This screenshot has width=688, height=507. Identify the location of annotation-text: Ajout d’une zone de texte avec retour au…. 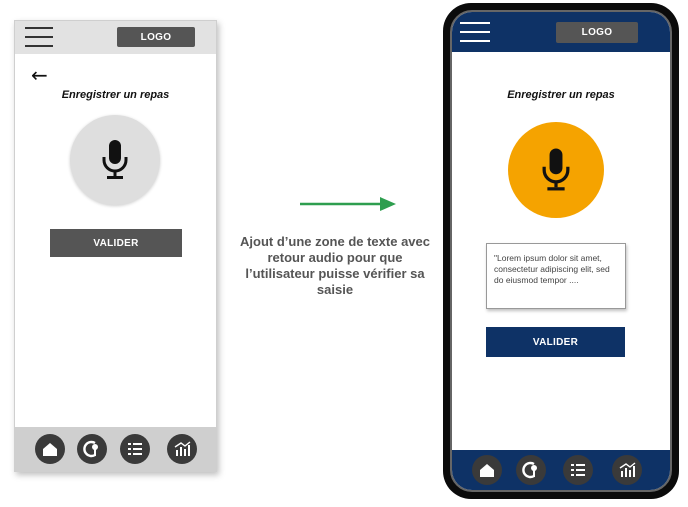
(335, 265).